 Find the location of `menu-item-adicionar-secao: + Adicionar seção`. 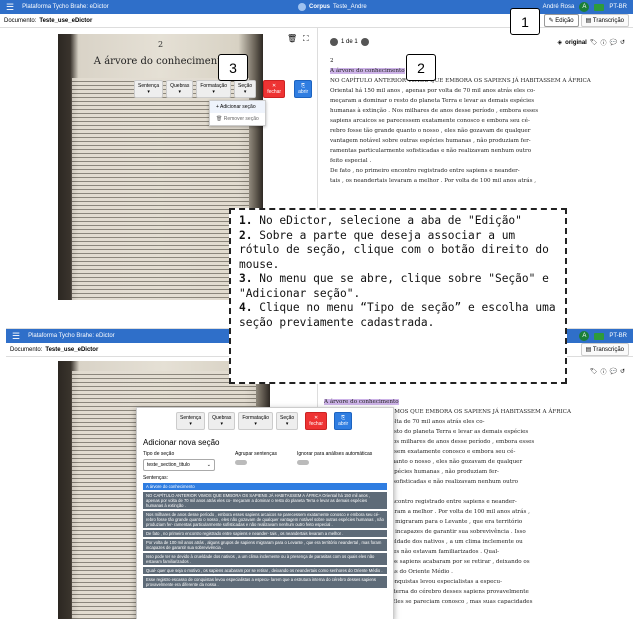

menu-item-adicionar-secao: + Adicionar seção is located at coordinates (237, 107).